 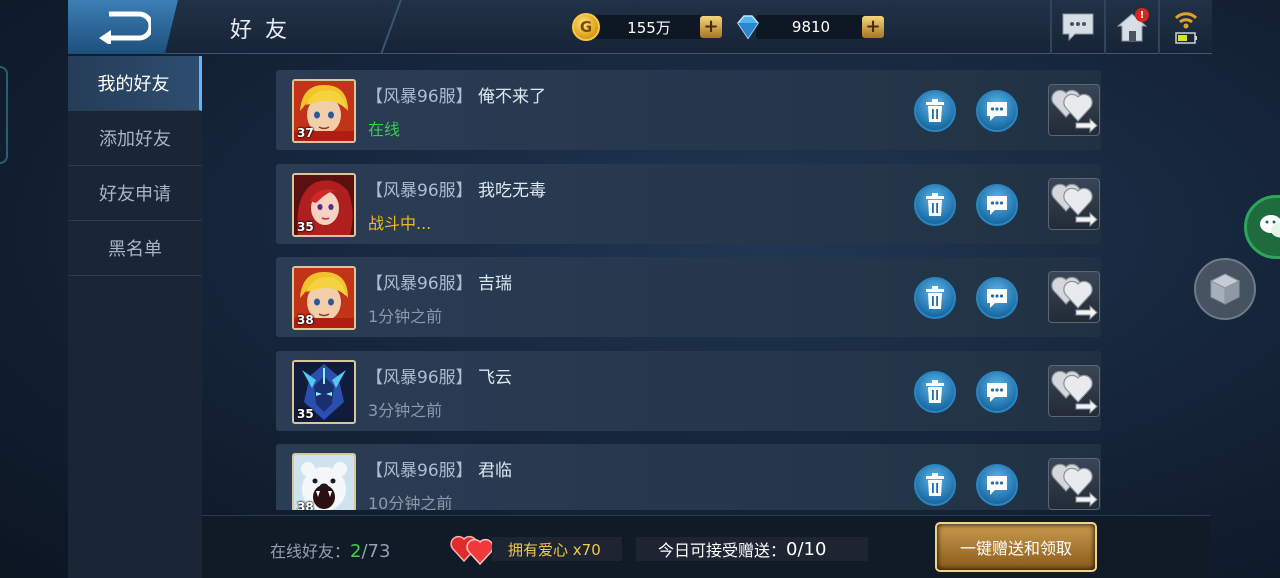 I want to click on add-gem-button: +, so click(x=873, y=27).